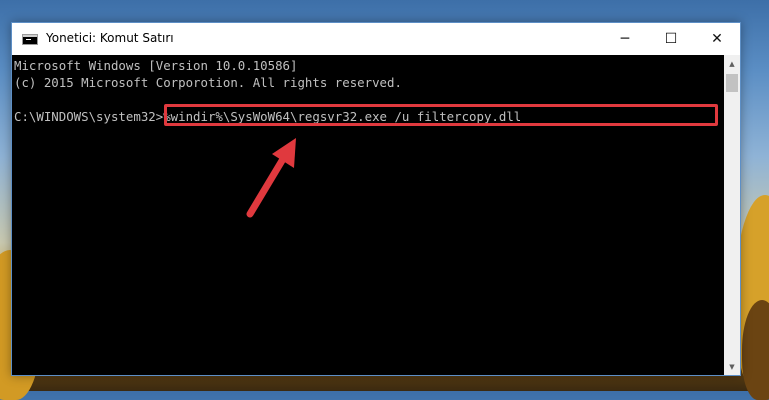 This screenshot has height=400, width=769. I want to click on close-button: ✕, so click(717, 39).